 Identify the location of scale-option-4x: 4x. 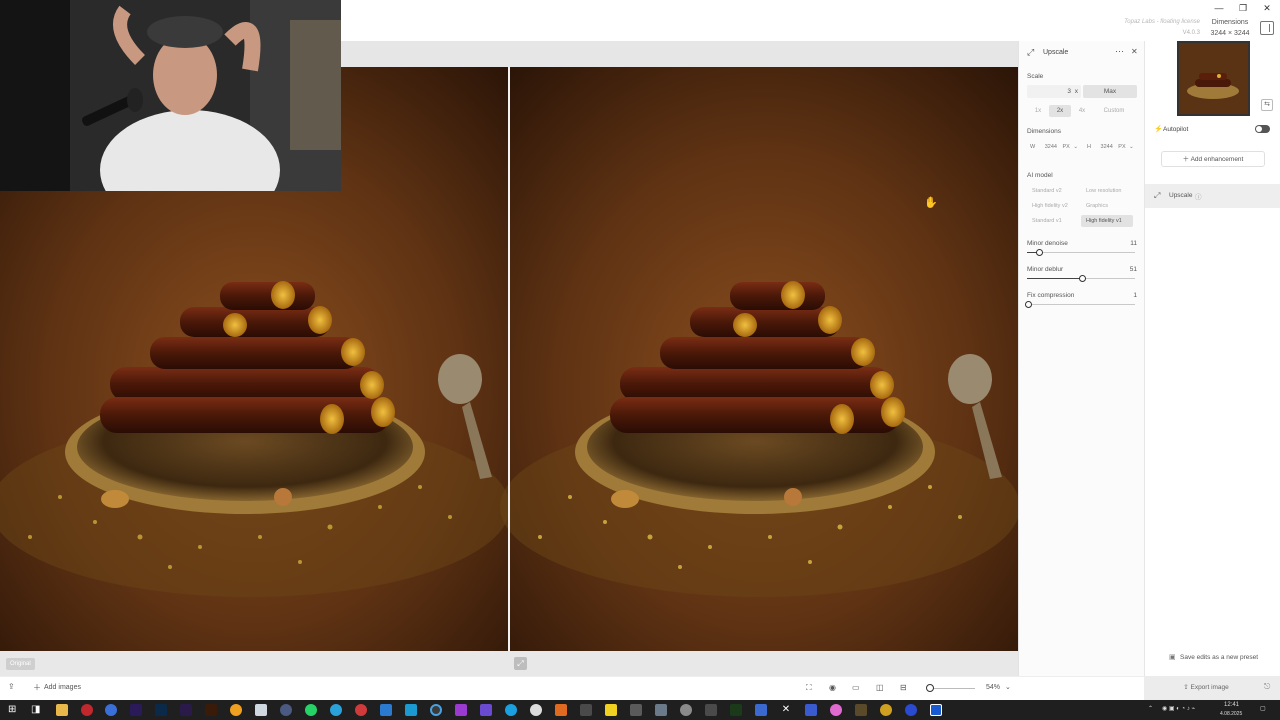
(1082, 111).